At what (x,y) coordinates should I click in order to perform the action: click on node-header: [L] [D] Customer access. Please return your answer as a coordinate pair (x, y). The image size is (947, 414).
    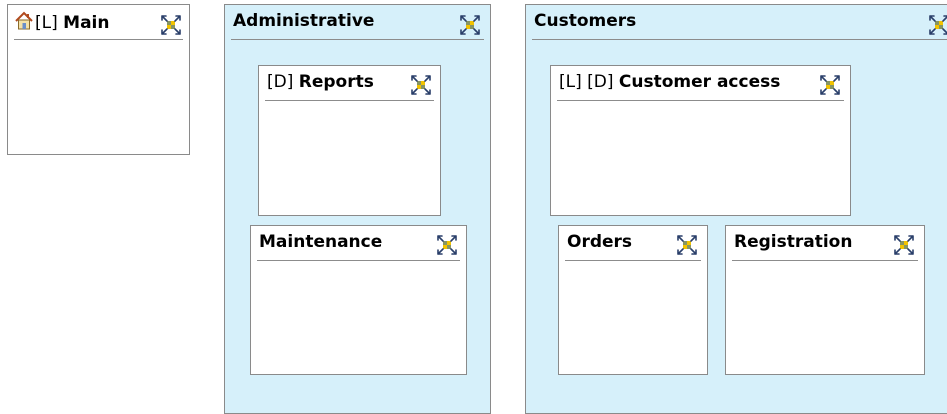
    Looking at the image, I should click on (700, 82).